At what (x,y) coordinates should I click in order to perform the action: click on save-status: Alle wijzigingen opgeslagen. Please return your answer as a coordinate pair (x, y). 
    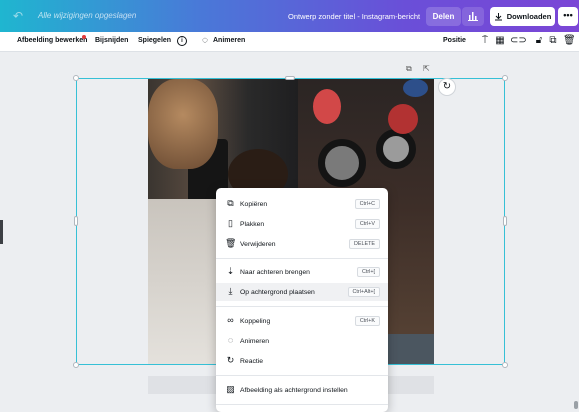
    Looking at the image, I should click on (87, 15).